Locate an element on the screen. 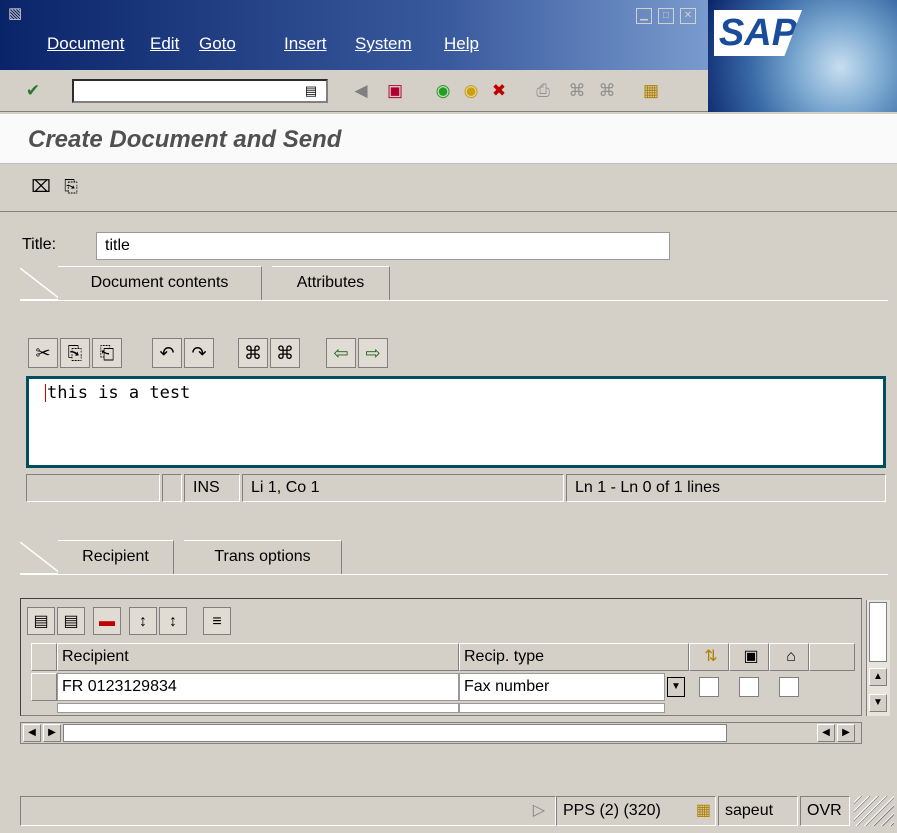 The height and width of the screenshot is (833, 897). copy-checkbox is located at coordinates (749, 687).